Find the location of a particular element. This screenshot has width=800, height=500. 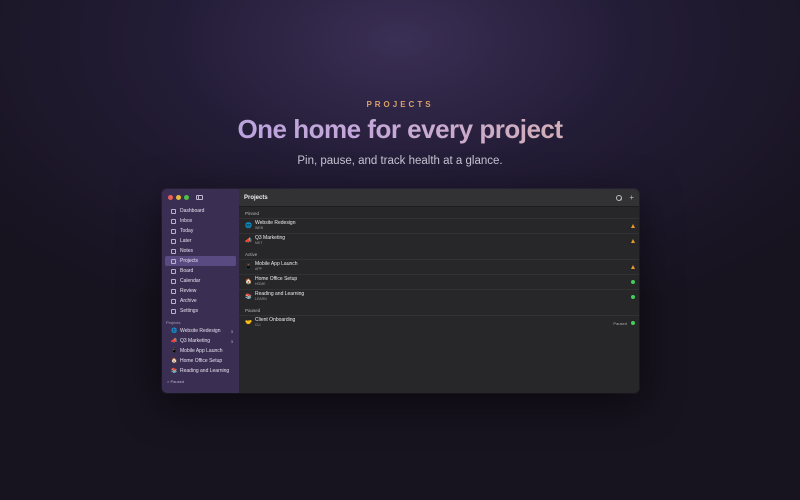

notes-icon is located at coordinates (173, 251).